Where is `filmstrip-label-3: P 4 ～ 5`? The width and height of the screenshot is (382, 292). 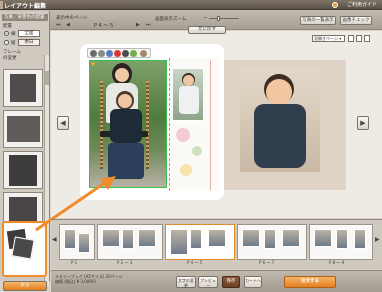
filmstrip-label-3: P 4 ～ 5 is located at coordinates (195, 262).